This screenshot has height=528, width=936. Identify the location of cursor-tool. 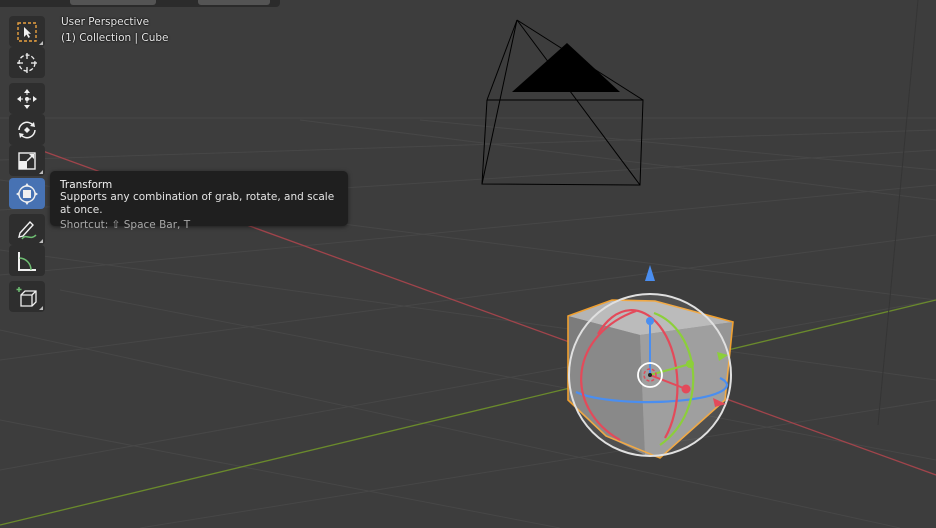
(27, 62).